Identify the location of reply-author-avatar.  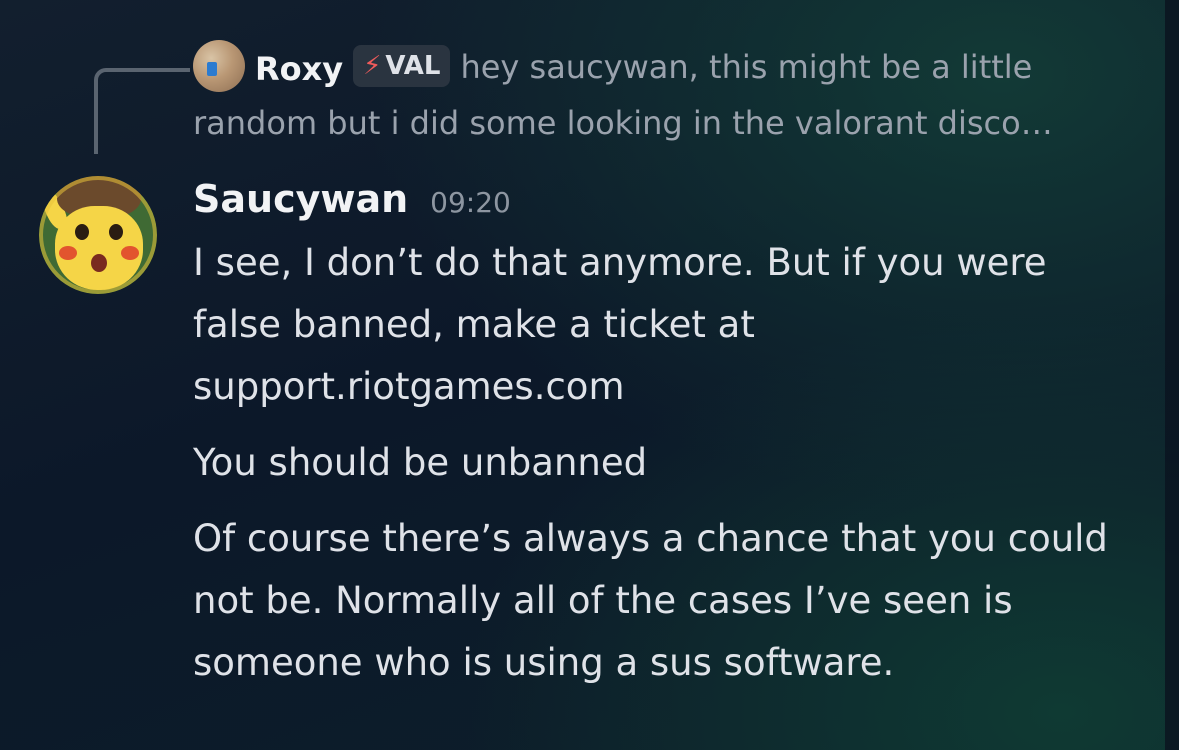
(219, 66).